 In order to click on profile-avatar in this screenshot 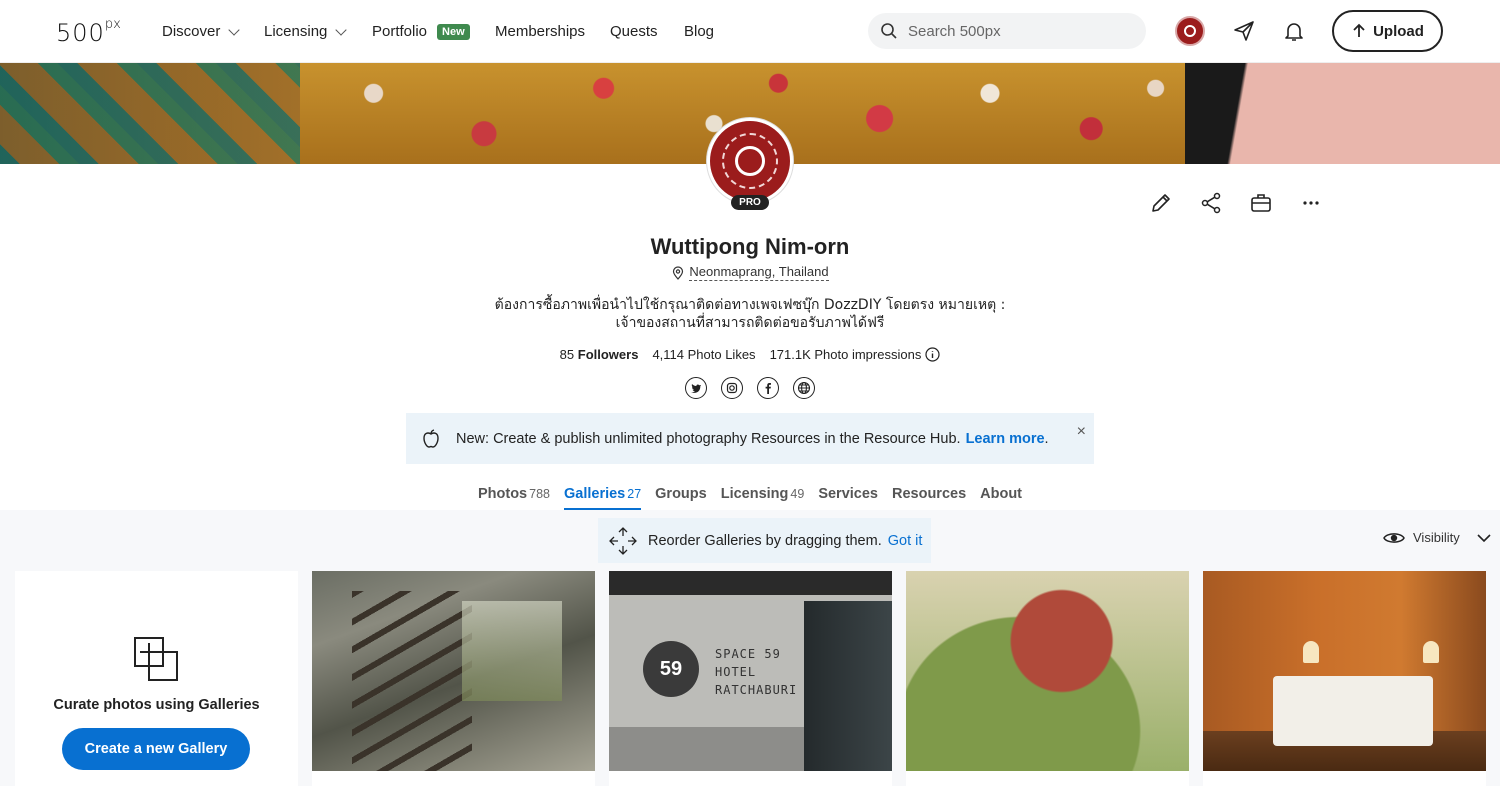, I will do `click(750, 161)`.